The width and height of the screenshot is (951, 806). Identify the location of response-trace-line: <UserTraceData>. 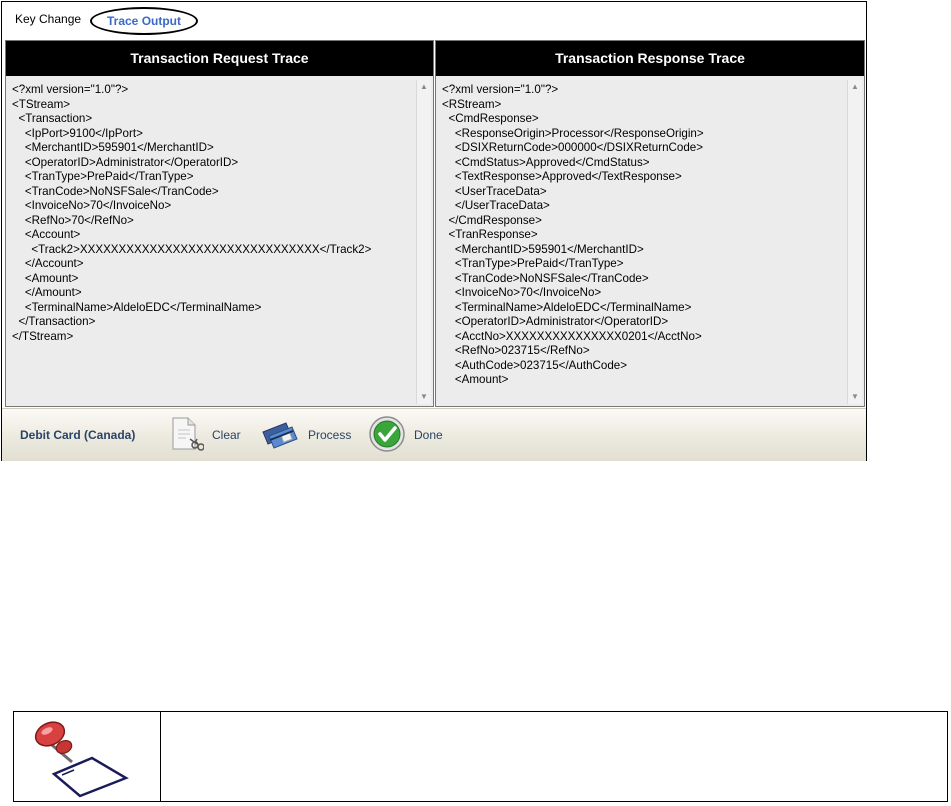
(494, 191).